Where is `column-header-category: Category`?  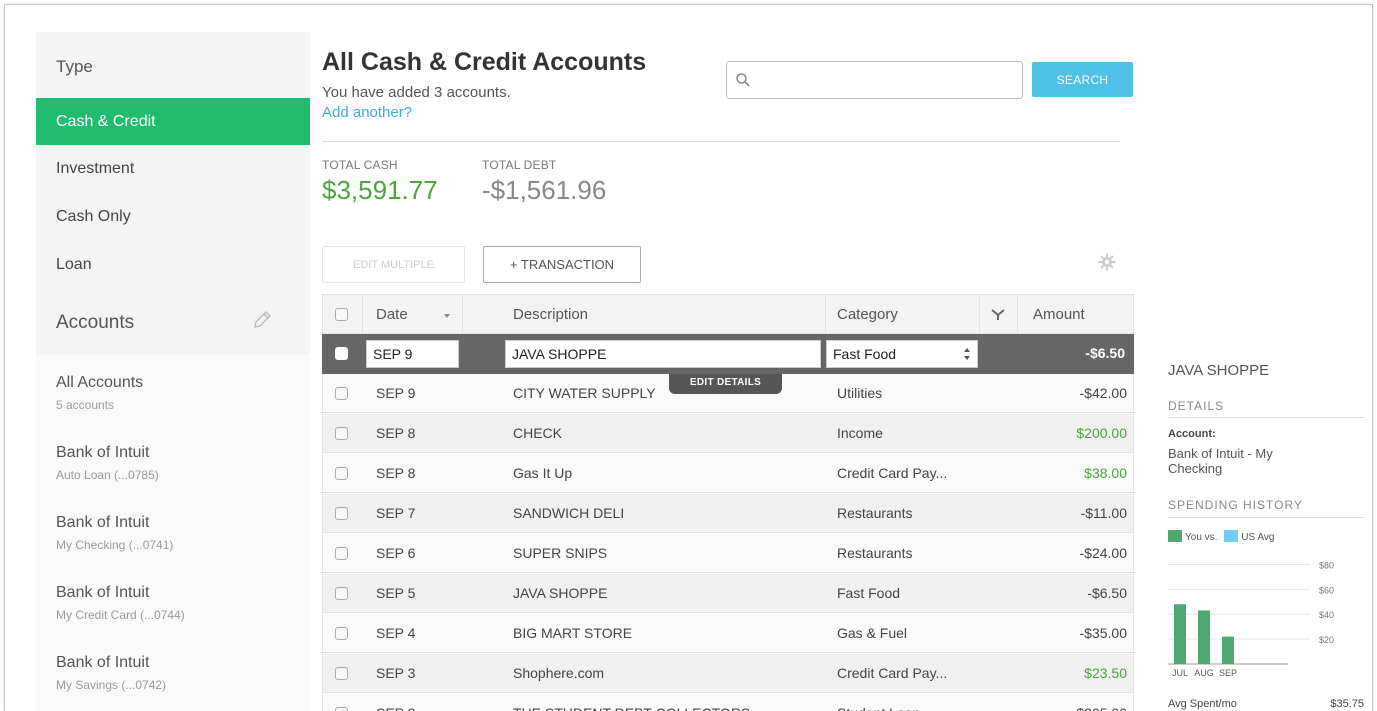 column-header-category: Category is located at coordinates (867, 315).